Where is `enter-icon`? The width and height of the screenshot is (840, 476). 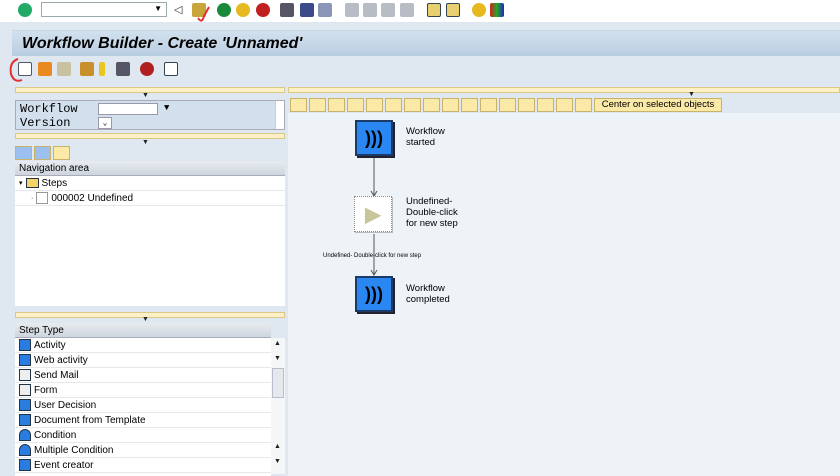
enter-icon is located at coordinates (25, 10).